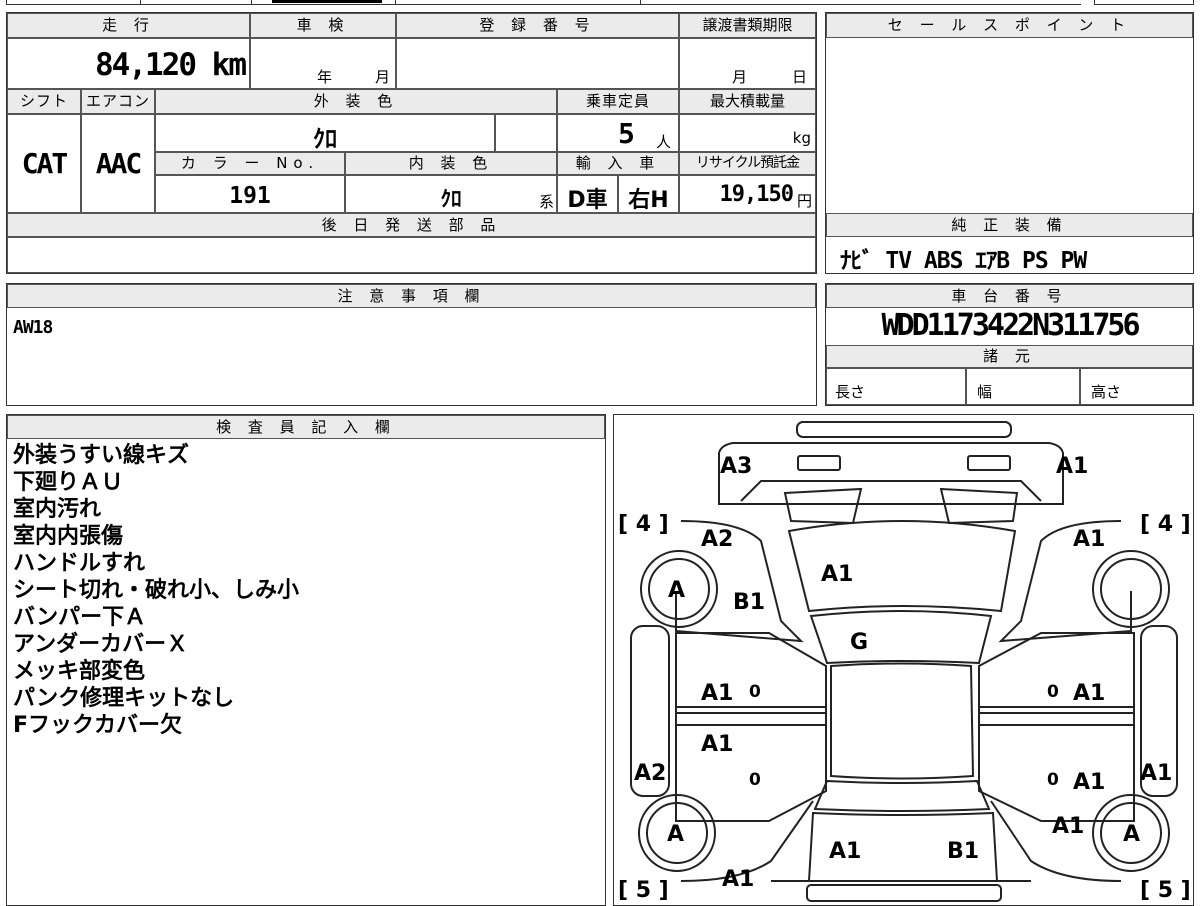 The height and width of the screenshot is (906, 1200). What do you see at coordinates (626, 133) in the screenshot?
I see `capacity-value: 5` at bounding box center [626, 133].